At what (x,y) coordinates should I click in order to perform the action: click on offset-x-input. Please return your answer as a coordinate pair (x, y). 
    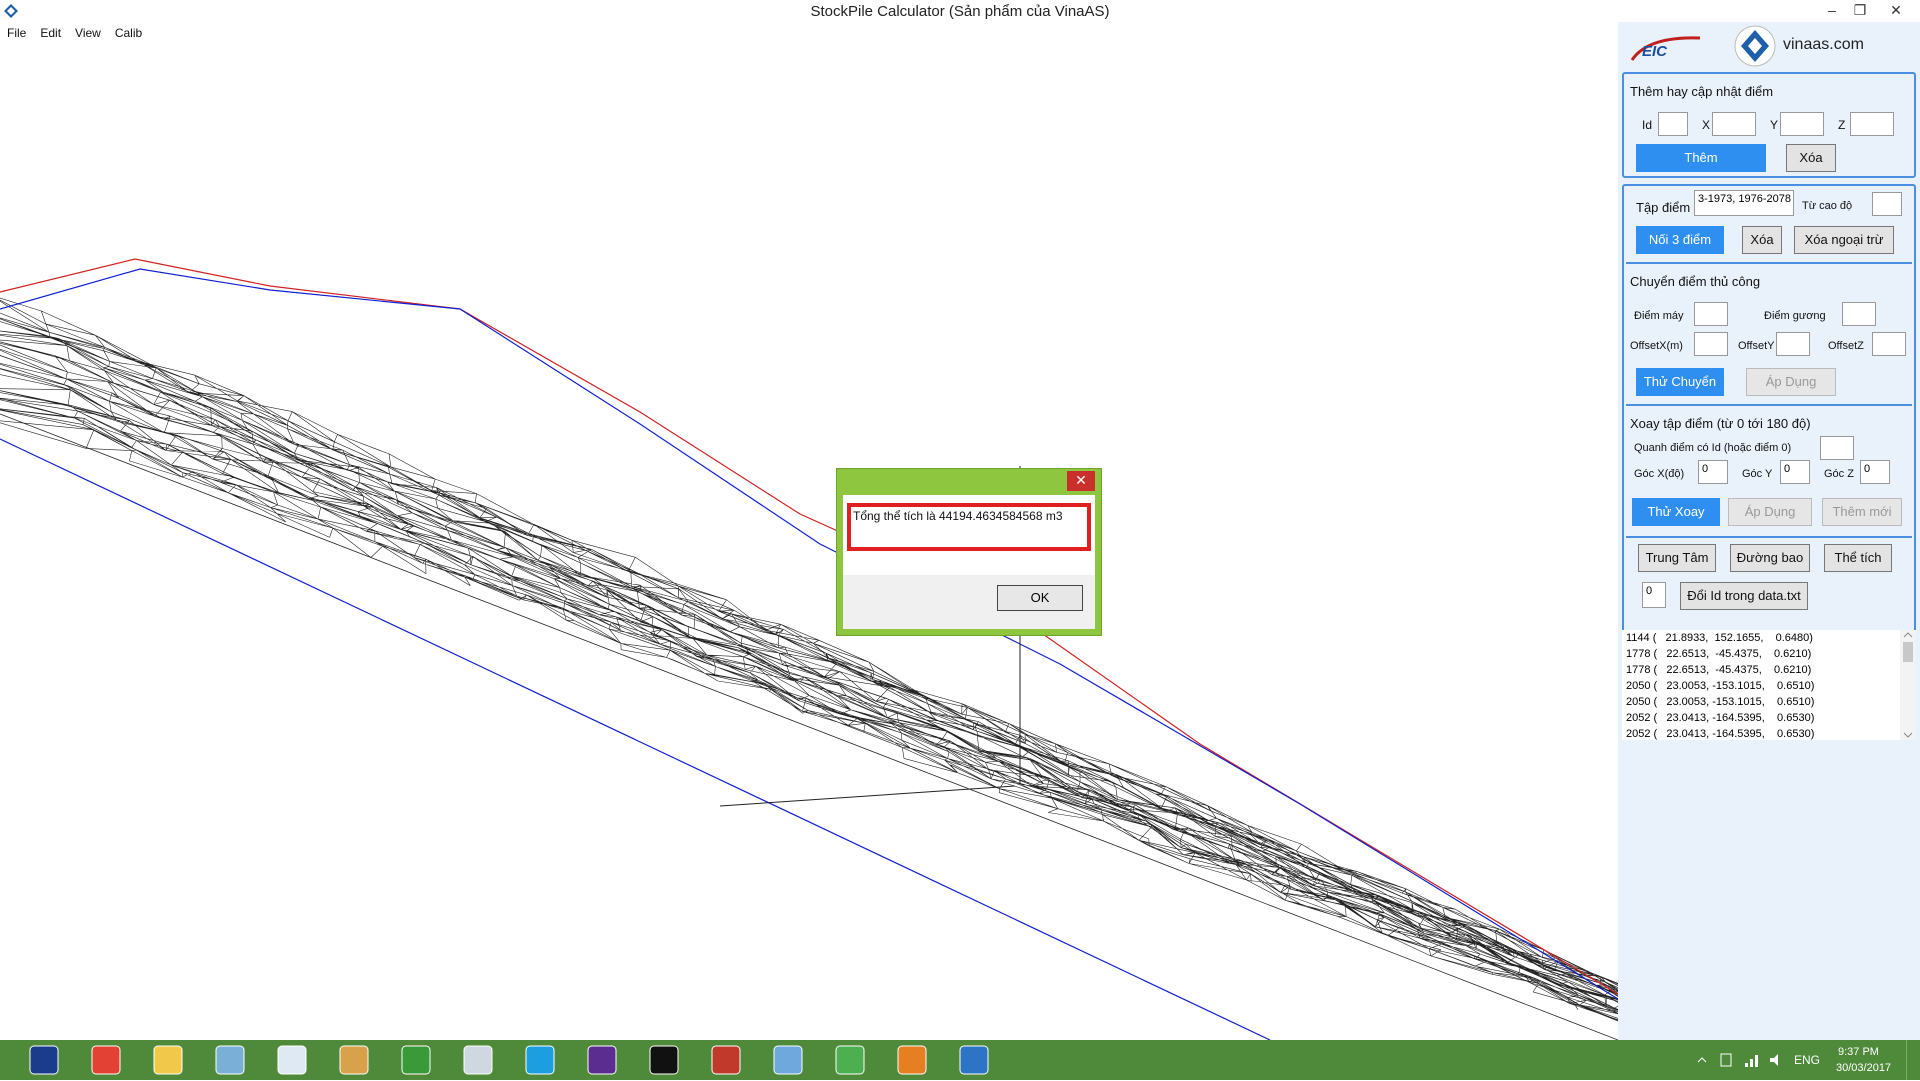
    Looking at the image, I should click on (1711, 344).